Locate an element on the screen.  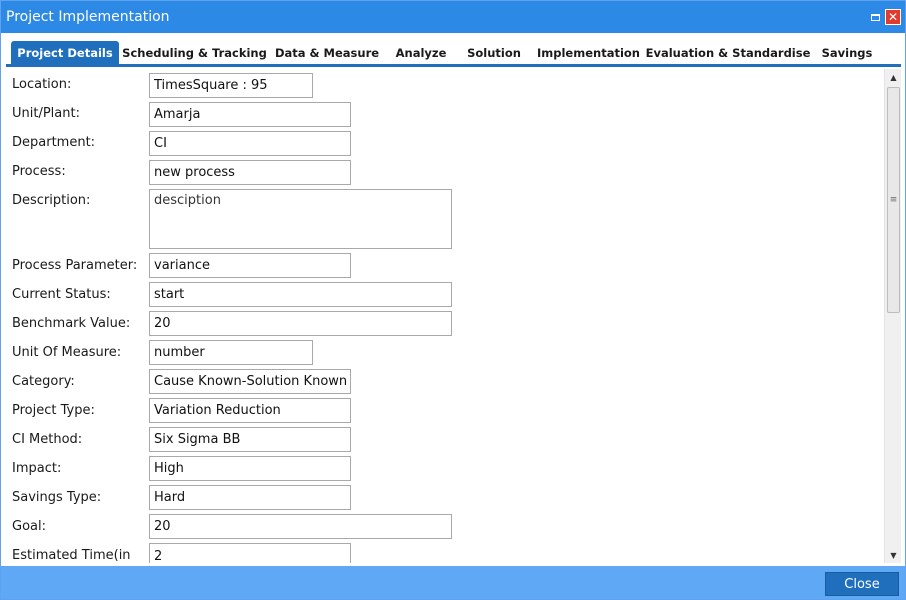
unit-plant-label: Unit/Plant: is located at coordinates (46, 113).